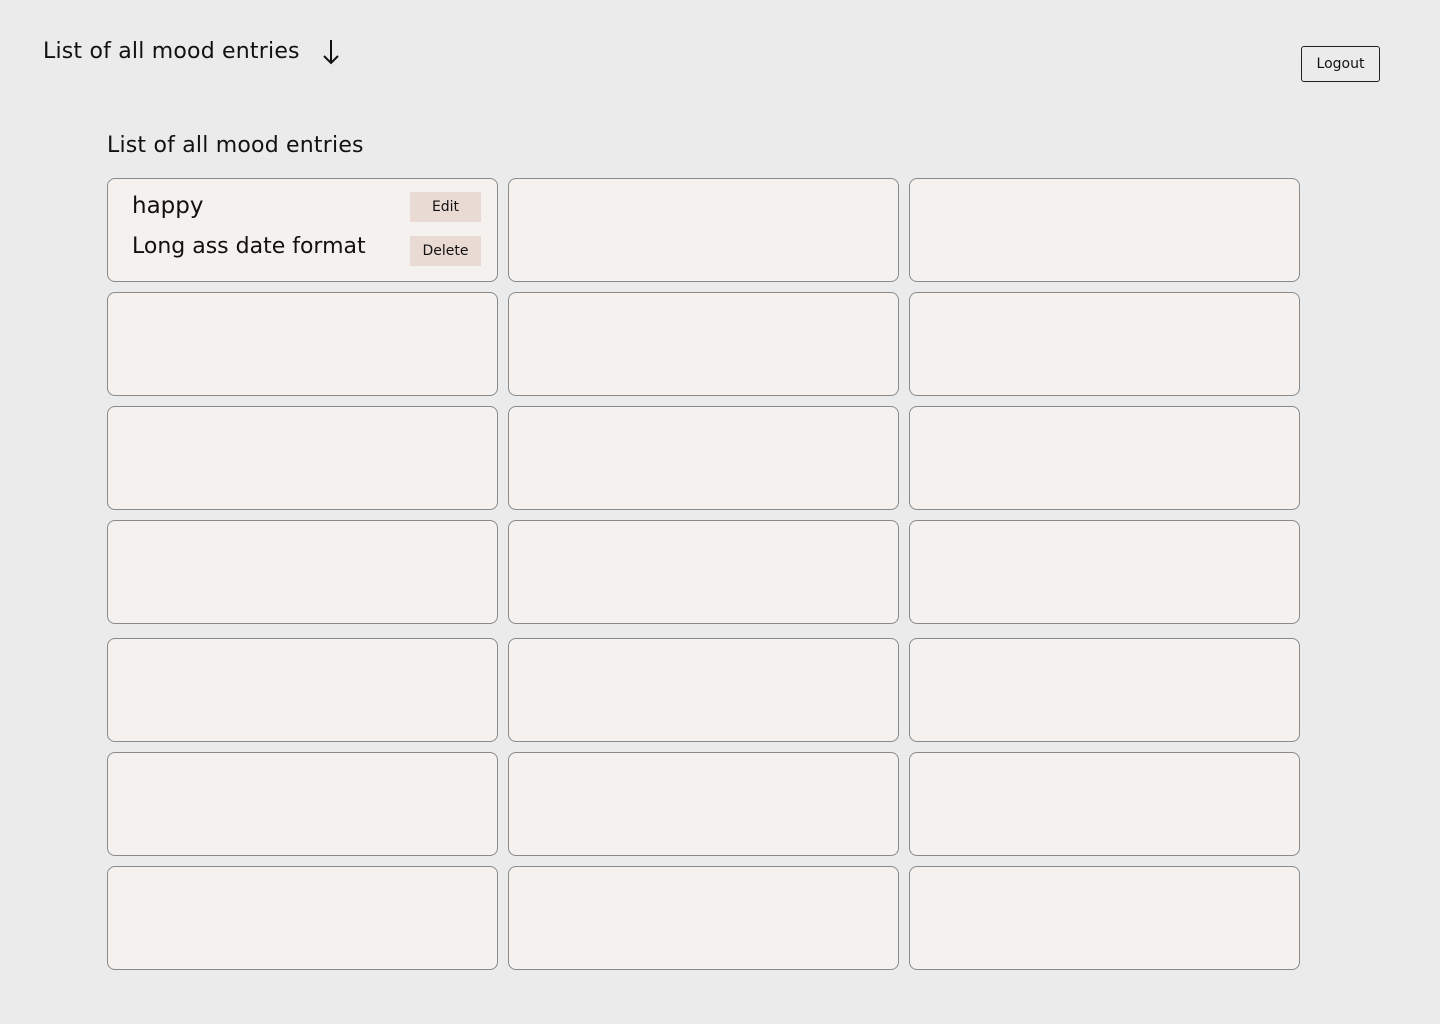 This screenshot has width=1440, height=1024. What do you see at coordinates (445, 251) in the screenshot?
I see `delete-button: Delete` at bounding box center [445, 251].